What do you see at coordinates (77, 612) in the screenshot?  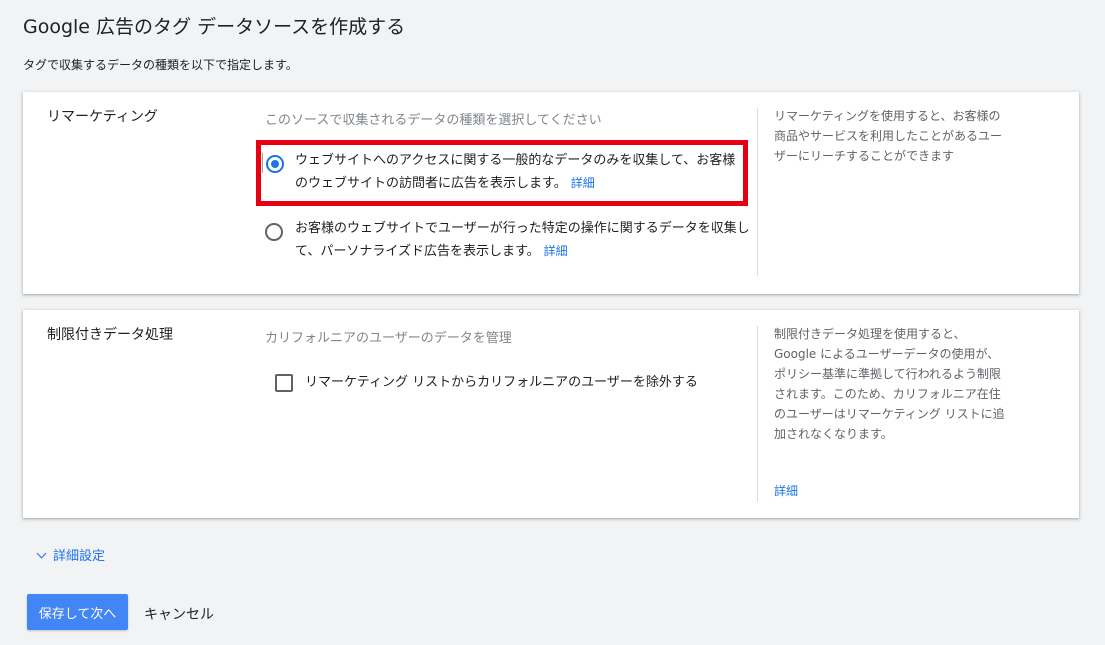 I see `save-and-next-button: 保存して次へ` at bounding box center [77, 612].